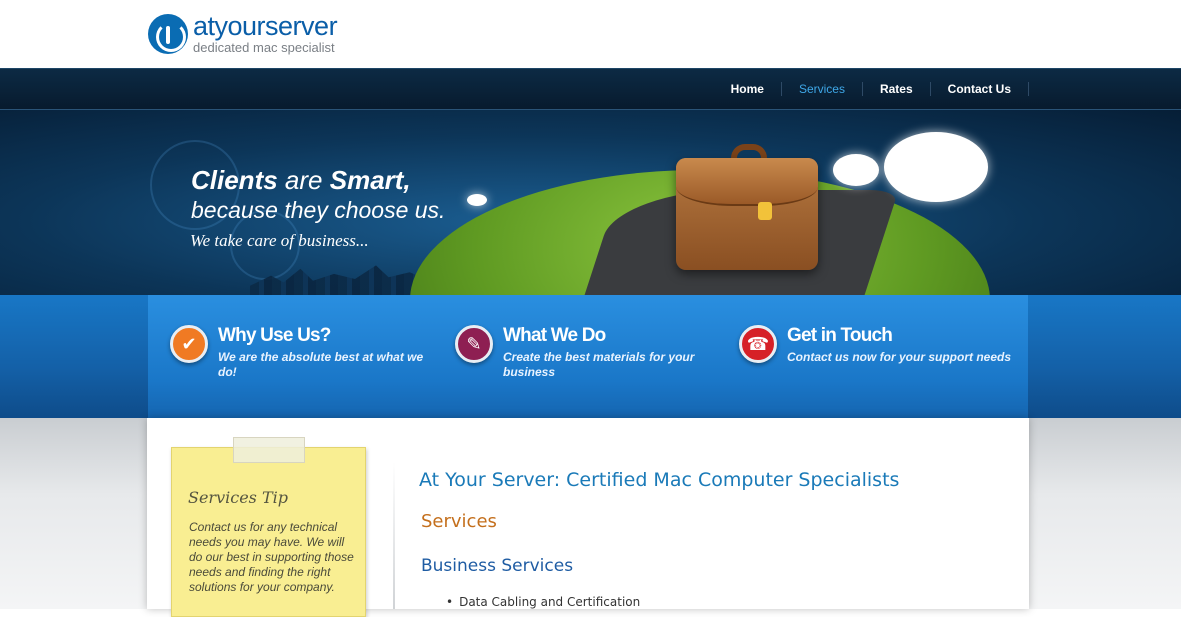  Describe the element at coordinates (758, 344) in the screenshot. I see `phone-icon: ☎` at that location.